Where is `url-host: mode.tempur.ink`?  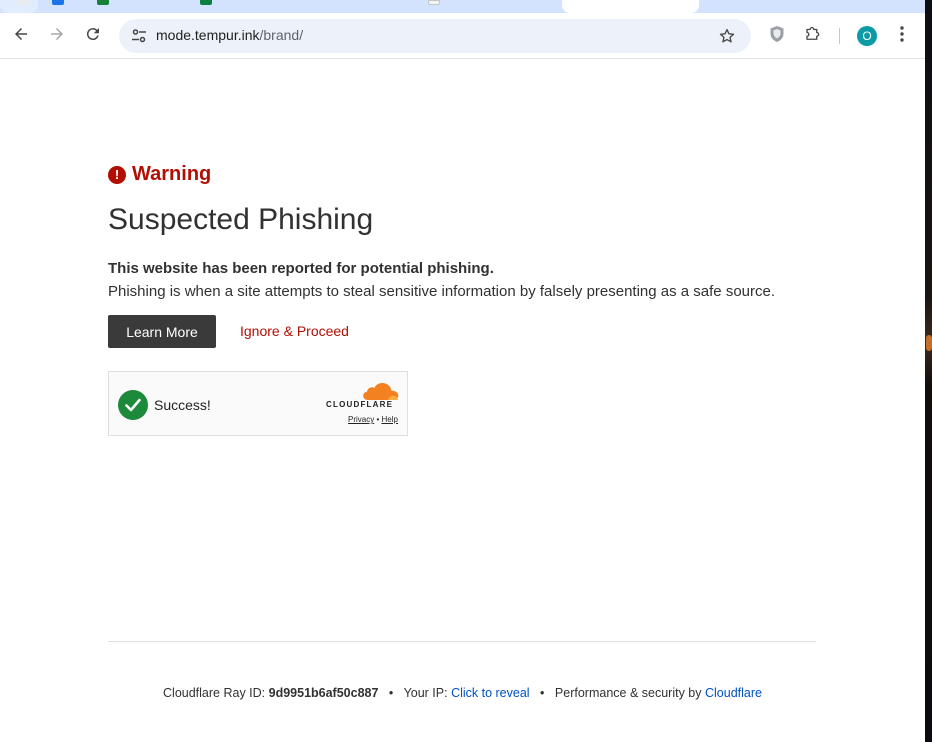
url-host: mode.tempur.ink is located at coordinates (208, 35).